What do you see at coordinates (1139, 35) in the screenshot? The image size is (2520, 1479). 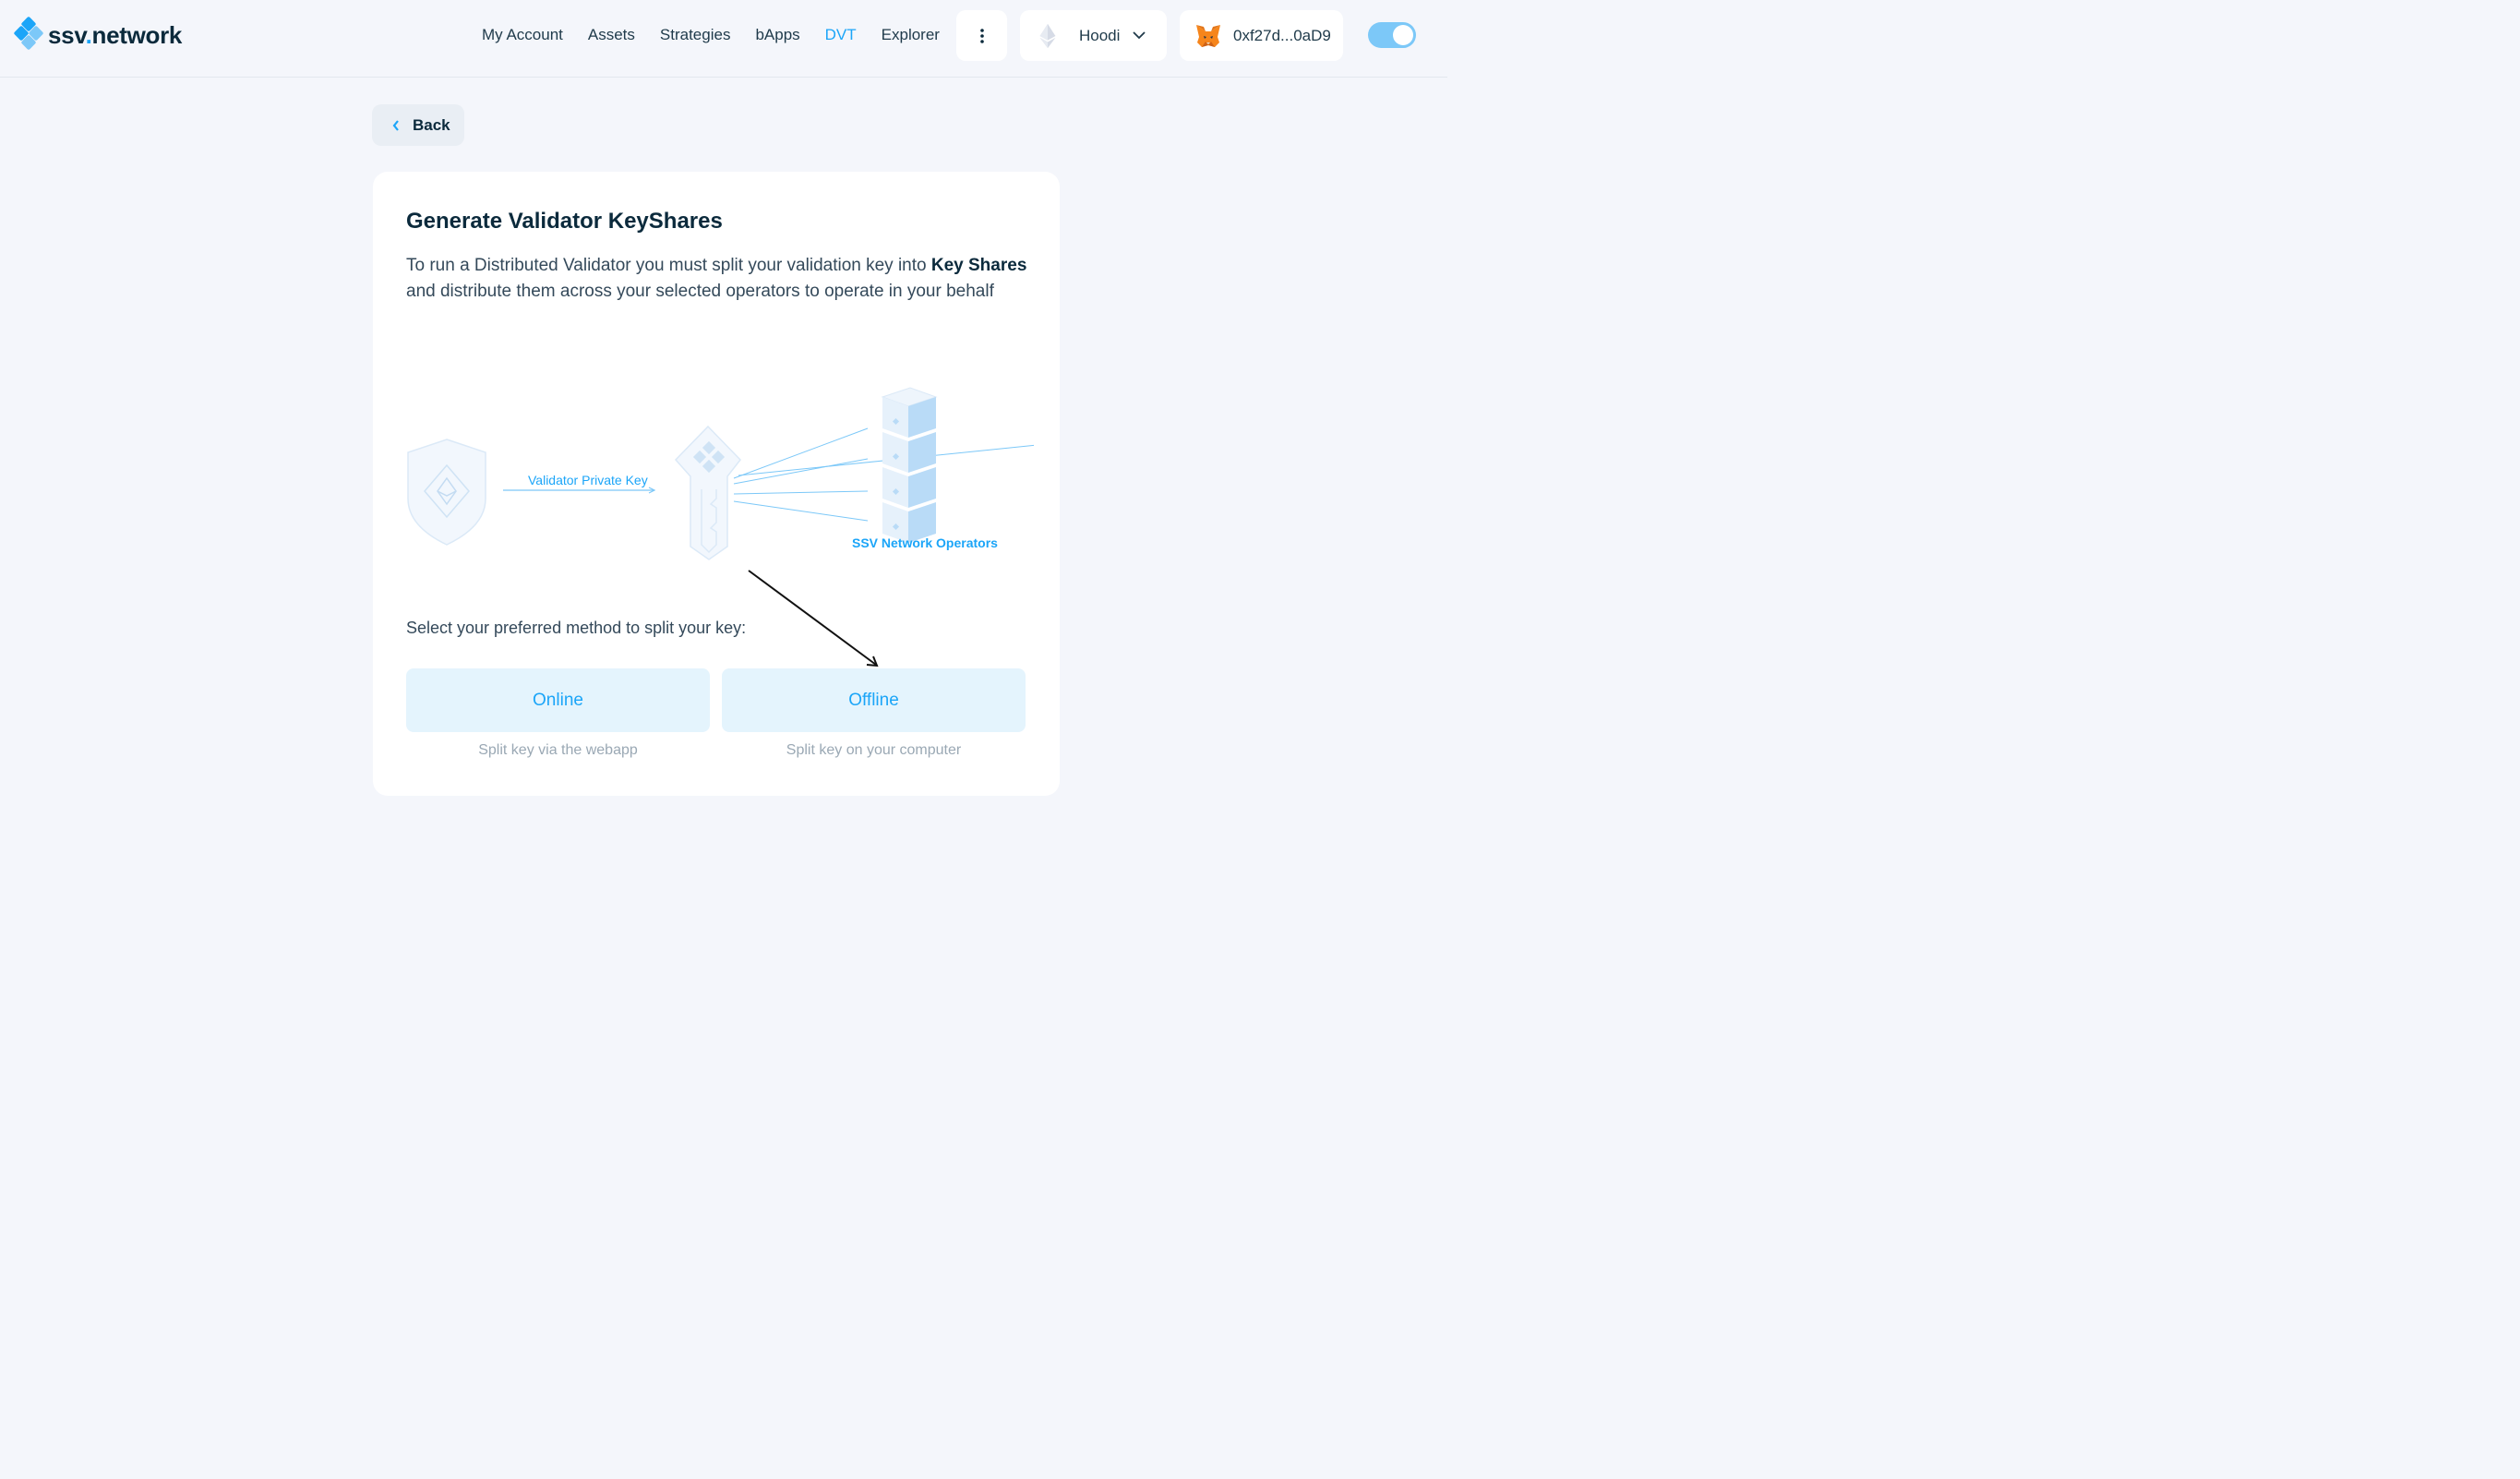 I see `chevron-down-icon` at bounding box center [1139, 35].